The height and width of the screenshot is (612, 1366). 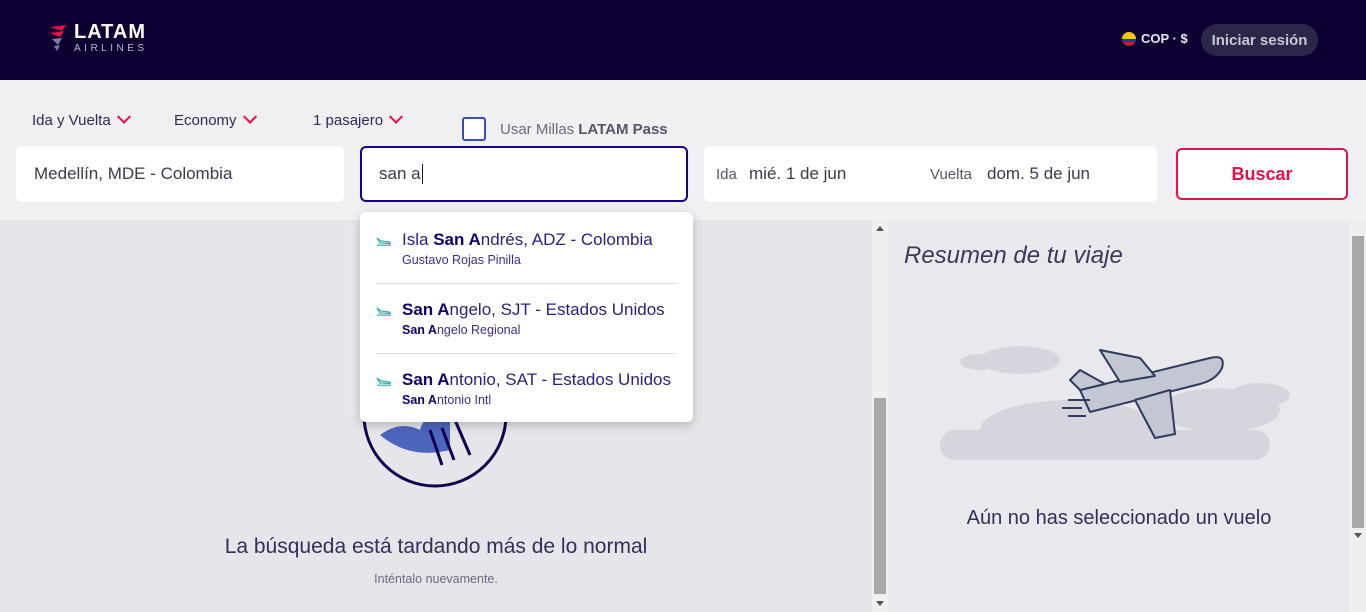 What do you see at coordinates (461, 260) in the screenshot?
I see `suggestion-airport: Gustavo Rojas Pinilla` at bounding box center [461, 260].